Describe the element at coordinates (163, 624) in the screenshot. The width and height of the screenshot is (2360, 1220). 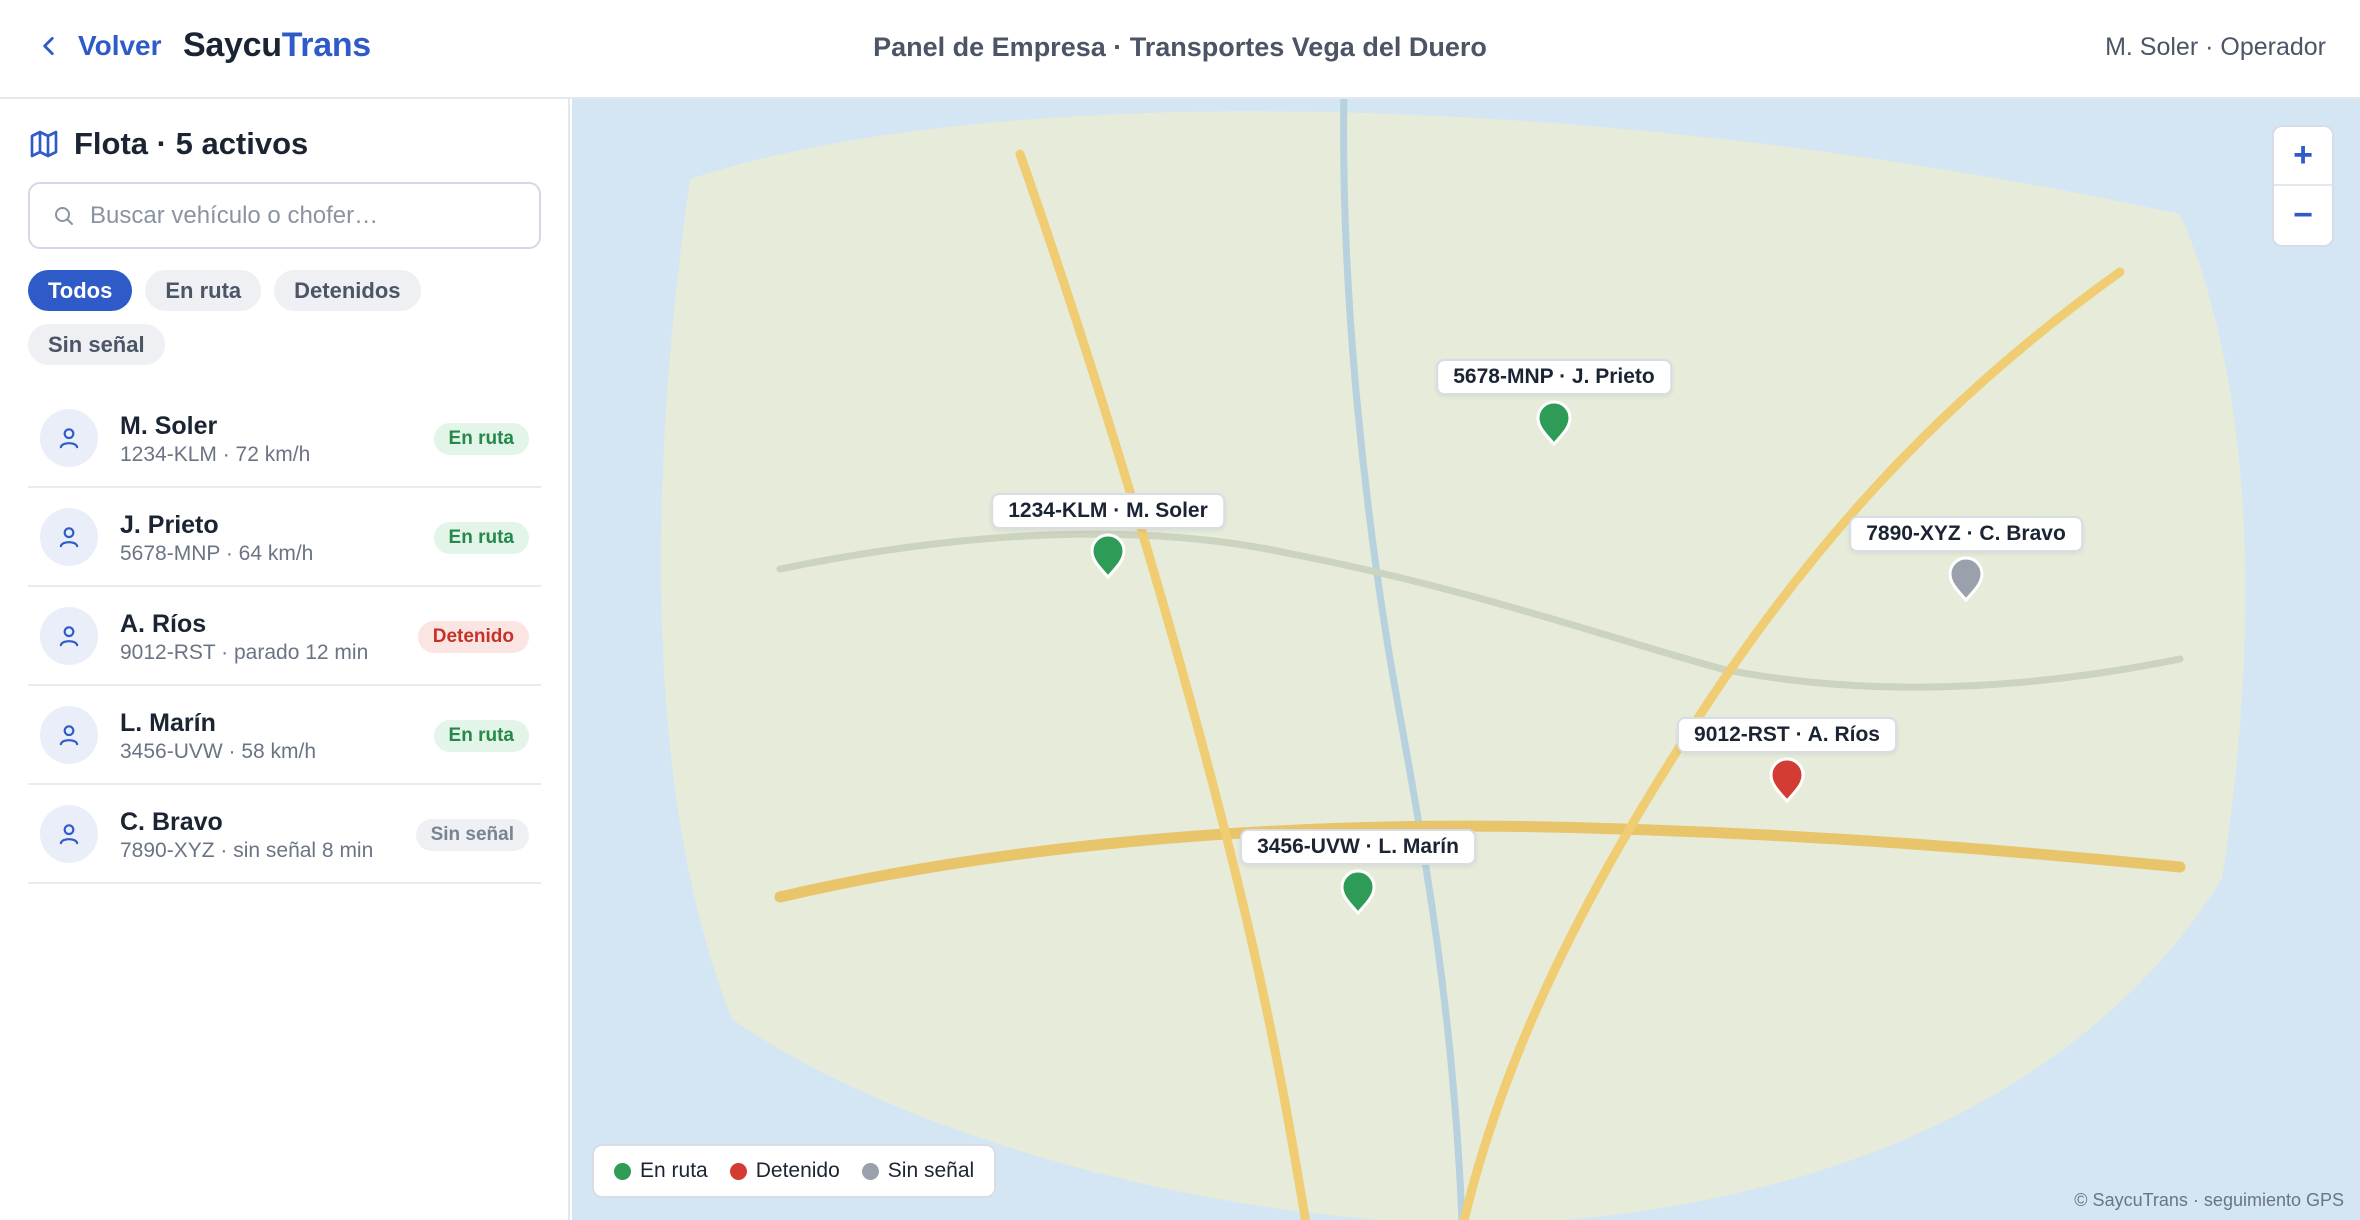
I see `driver-name: A. Ríos` at that location.